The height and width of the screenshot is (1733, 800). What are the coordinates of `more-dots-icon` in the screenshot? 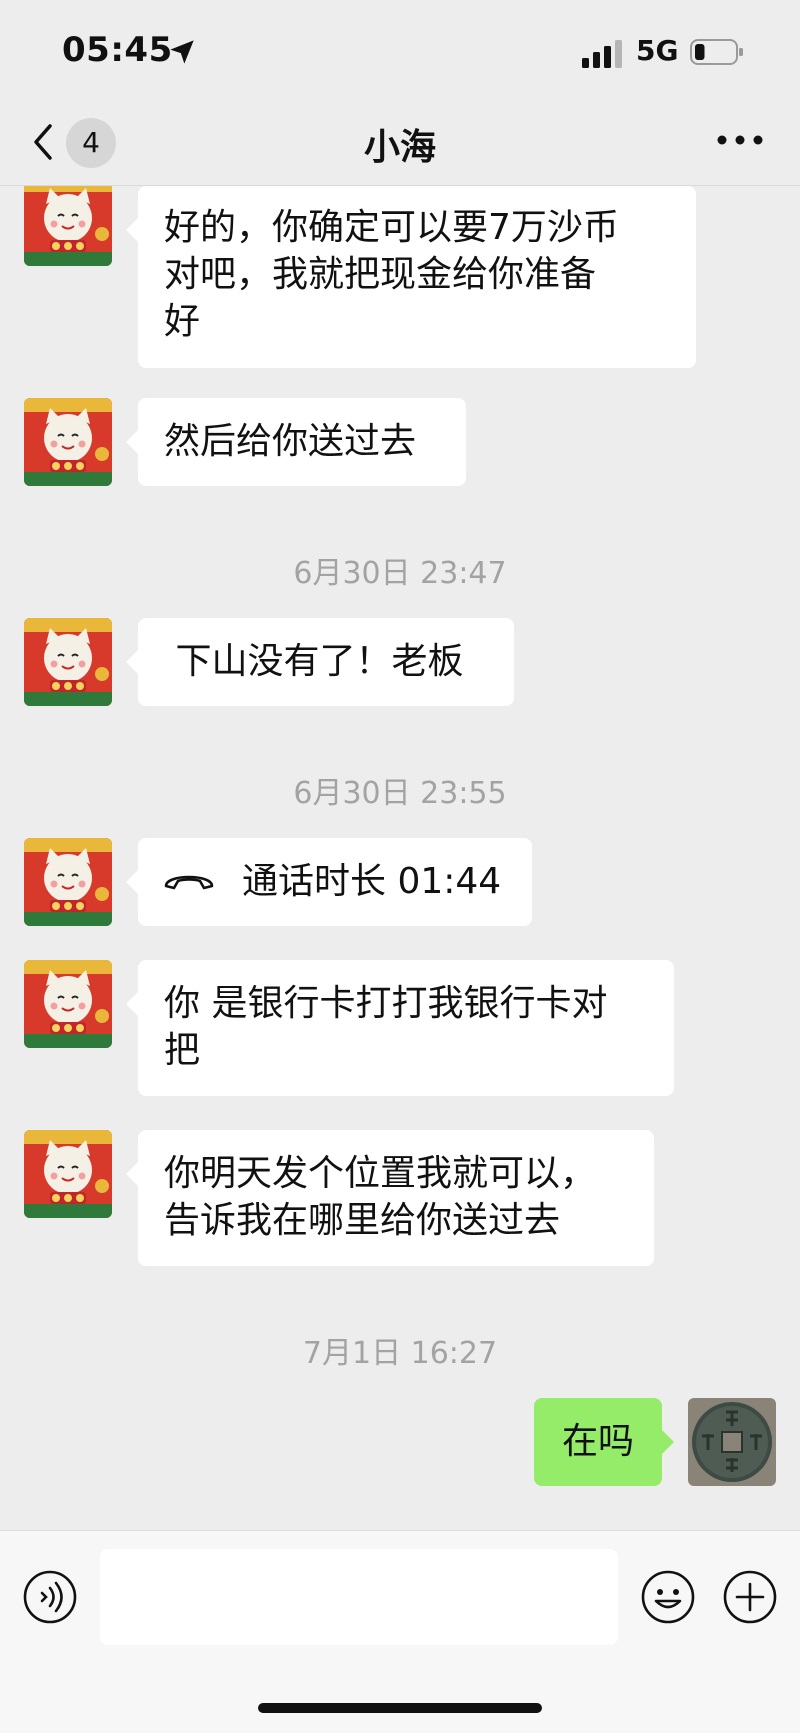 It's located at (740, 140).